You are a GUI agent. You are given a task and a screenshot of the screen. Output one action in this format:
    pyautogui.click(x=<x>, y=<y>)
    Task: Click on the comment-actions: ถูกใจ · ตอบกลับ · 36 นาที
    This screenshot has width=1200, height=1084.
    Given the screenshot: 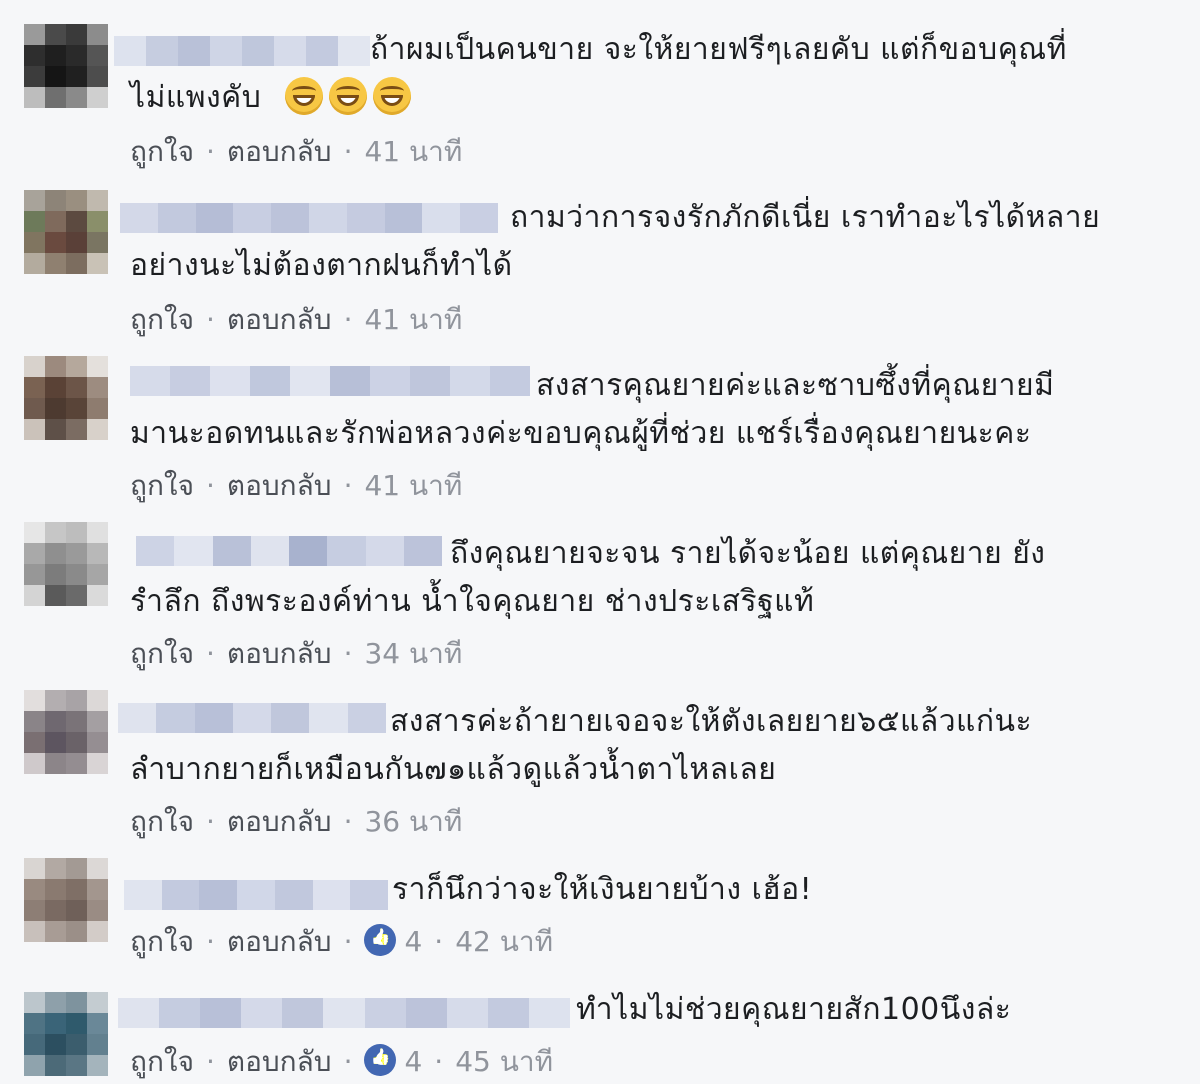 What is the action you would take?
    pyautogui.click(x=296, y=822)
    